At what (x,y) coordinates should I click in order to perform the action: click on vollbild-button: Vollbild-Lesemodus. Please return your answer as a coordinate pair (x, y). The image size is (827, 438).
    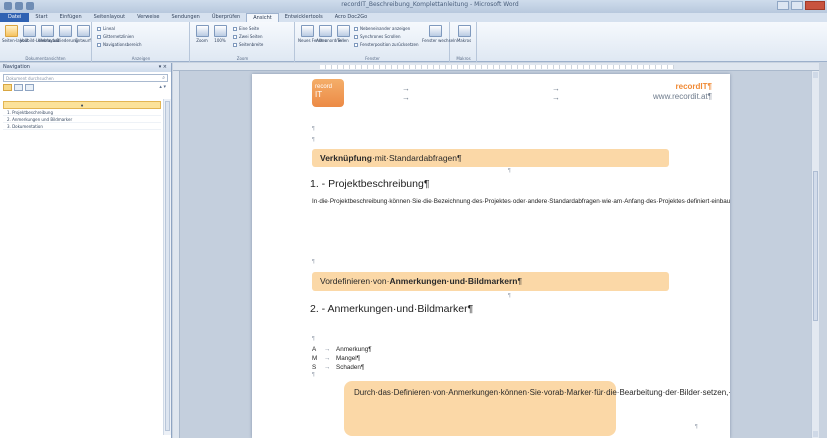
    Looking at the image, I should click on (39, 34).